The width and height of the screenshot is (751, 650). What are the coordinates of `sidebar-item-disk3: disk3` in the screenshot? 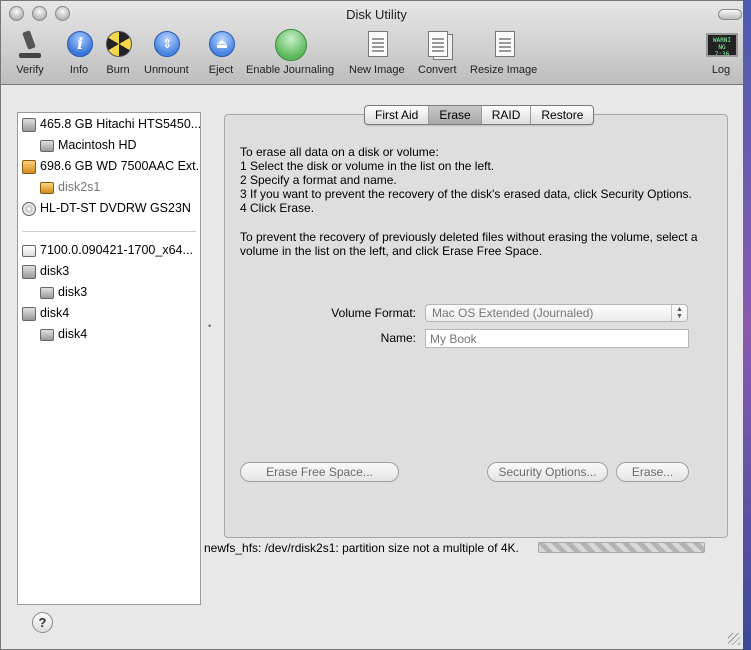 It's located at (45, 271).